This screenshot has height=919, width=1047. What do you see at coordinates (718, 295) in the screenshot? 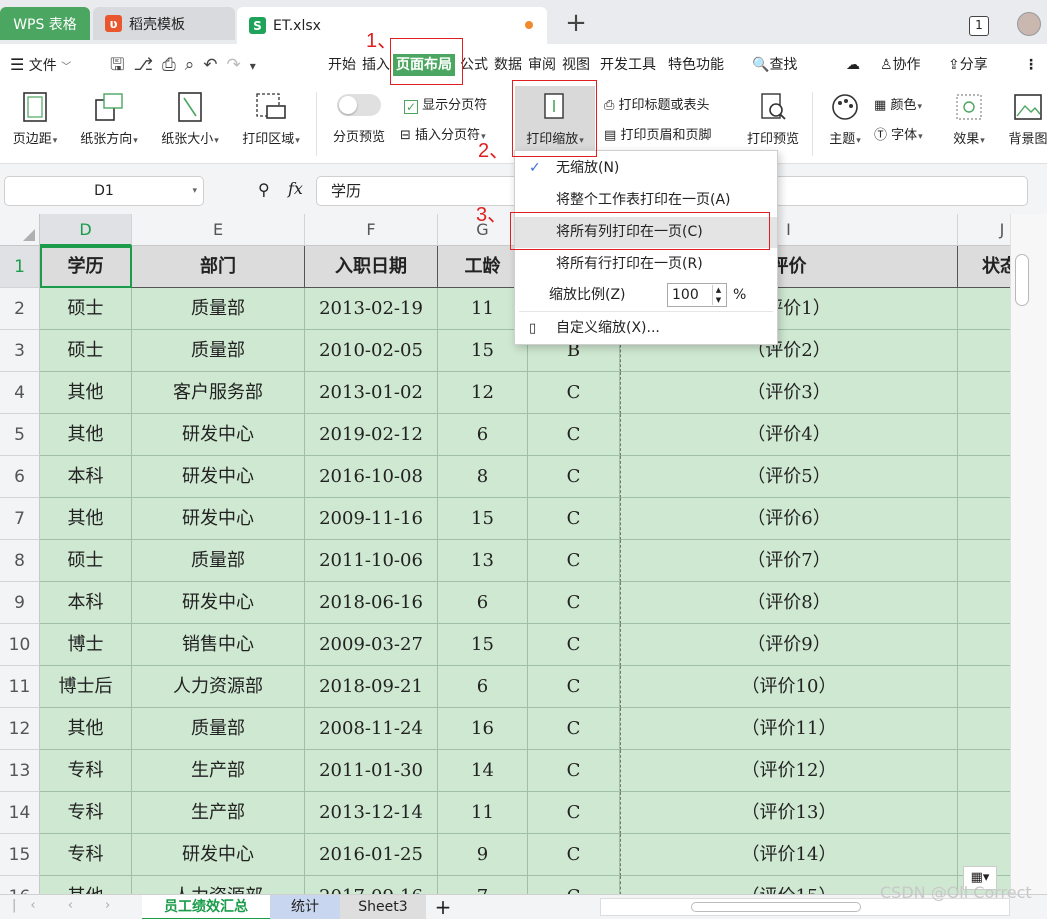
I see `spinner-icon: ▲ ▼` at bounding box center [718, 295].